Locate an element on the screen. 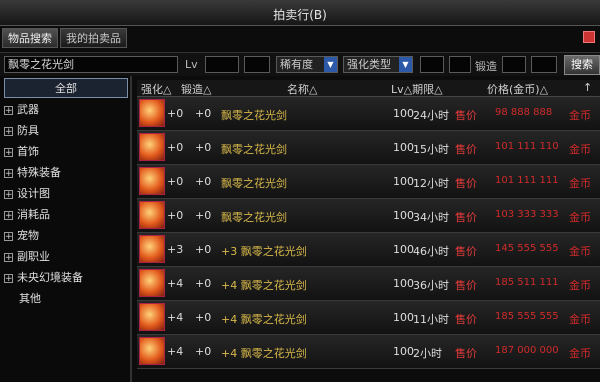  time-left: 11小时 is located at coordinates (431, 319).